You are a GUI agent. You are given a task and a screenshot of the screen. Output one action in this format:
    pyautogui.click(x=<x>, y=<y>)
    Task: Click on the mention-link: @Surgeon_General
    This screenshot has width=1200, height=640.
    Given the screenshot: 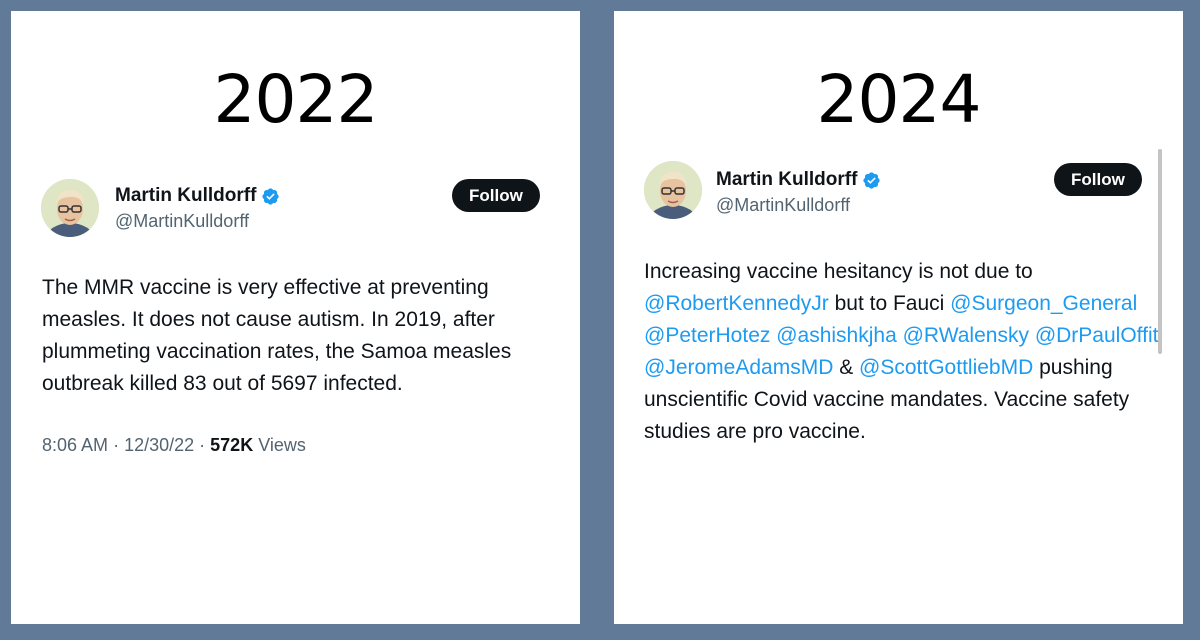 What is the action you would take?
    pyautogui.click(x=1043, y=303)
    